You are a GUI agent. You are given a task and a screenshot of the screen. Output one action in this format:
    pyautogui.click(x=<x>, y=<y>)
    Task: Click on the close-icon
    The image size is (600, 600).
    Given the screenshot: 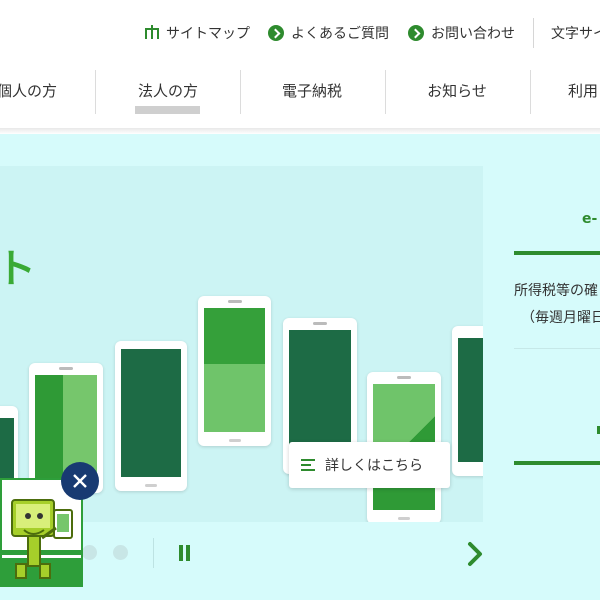 What is the action you would take?
    pyautogui.click(x=80, y=481)
    